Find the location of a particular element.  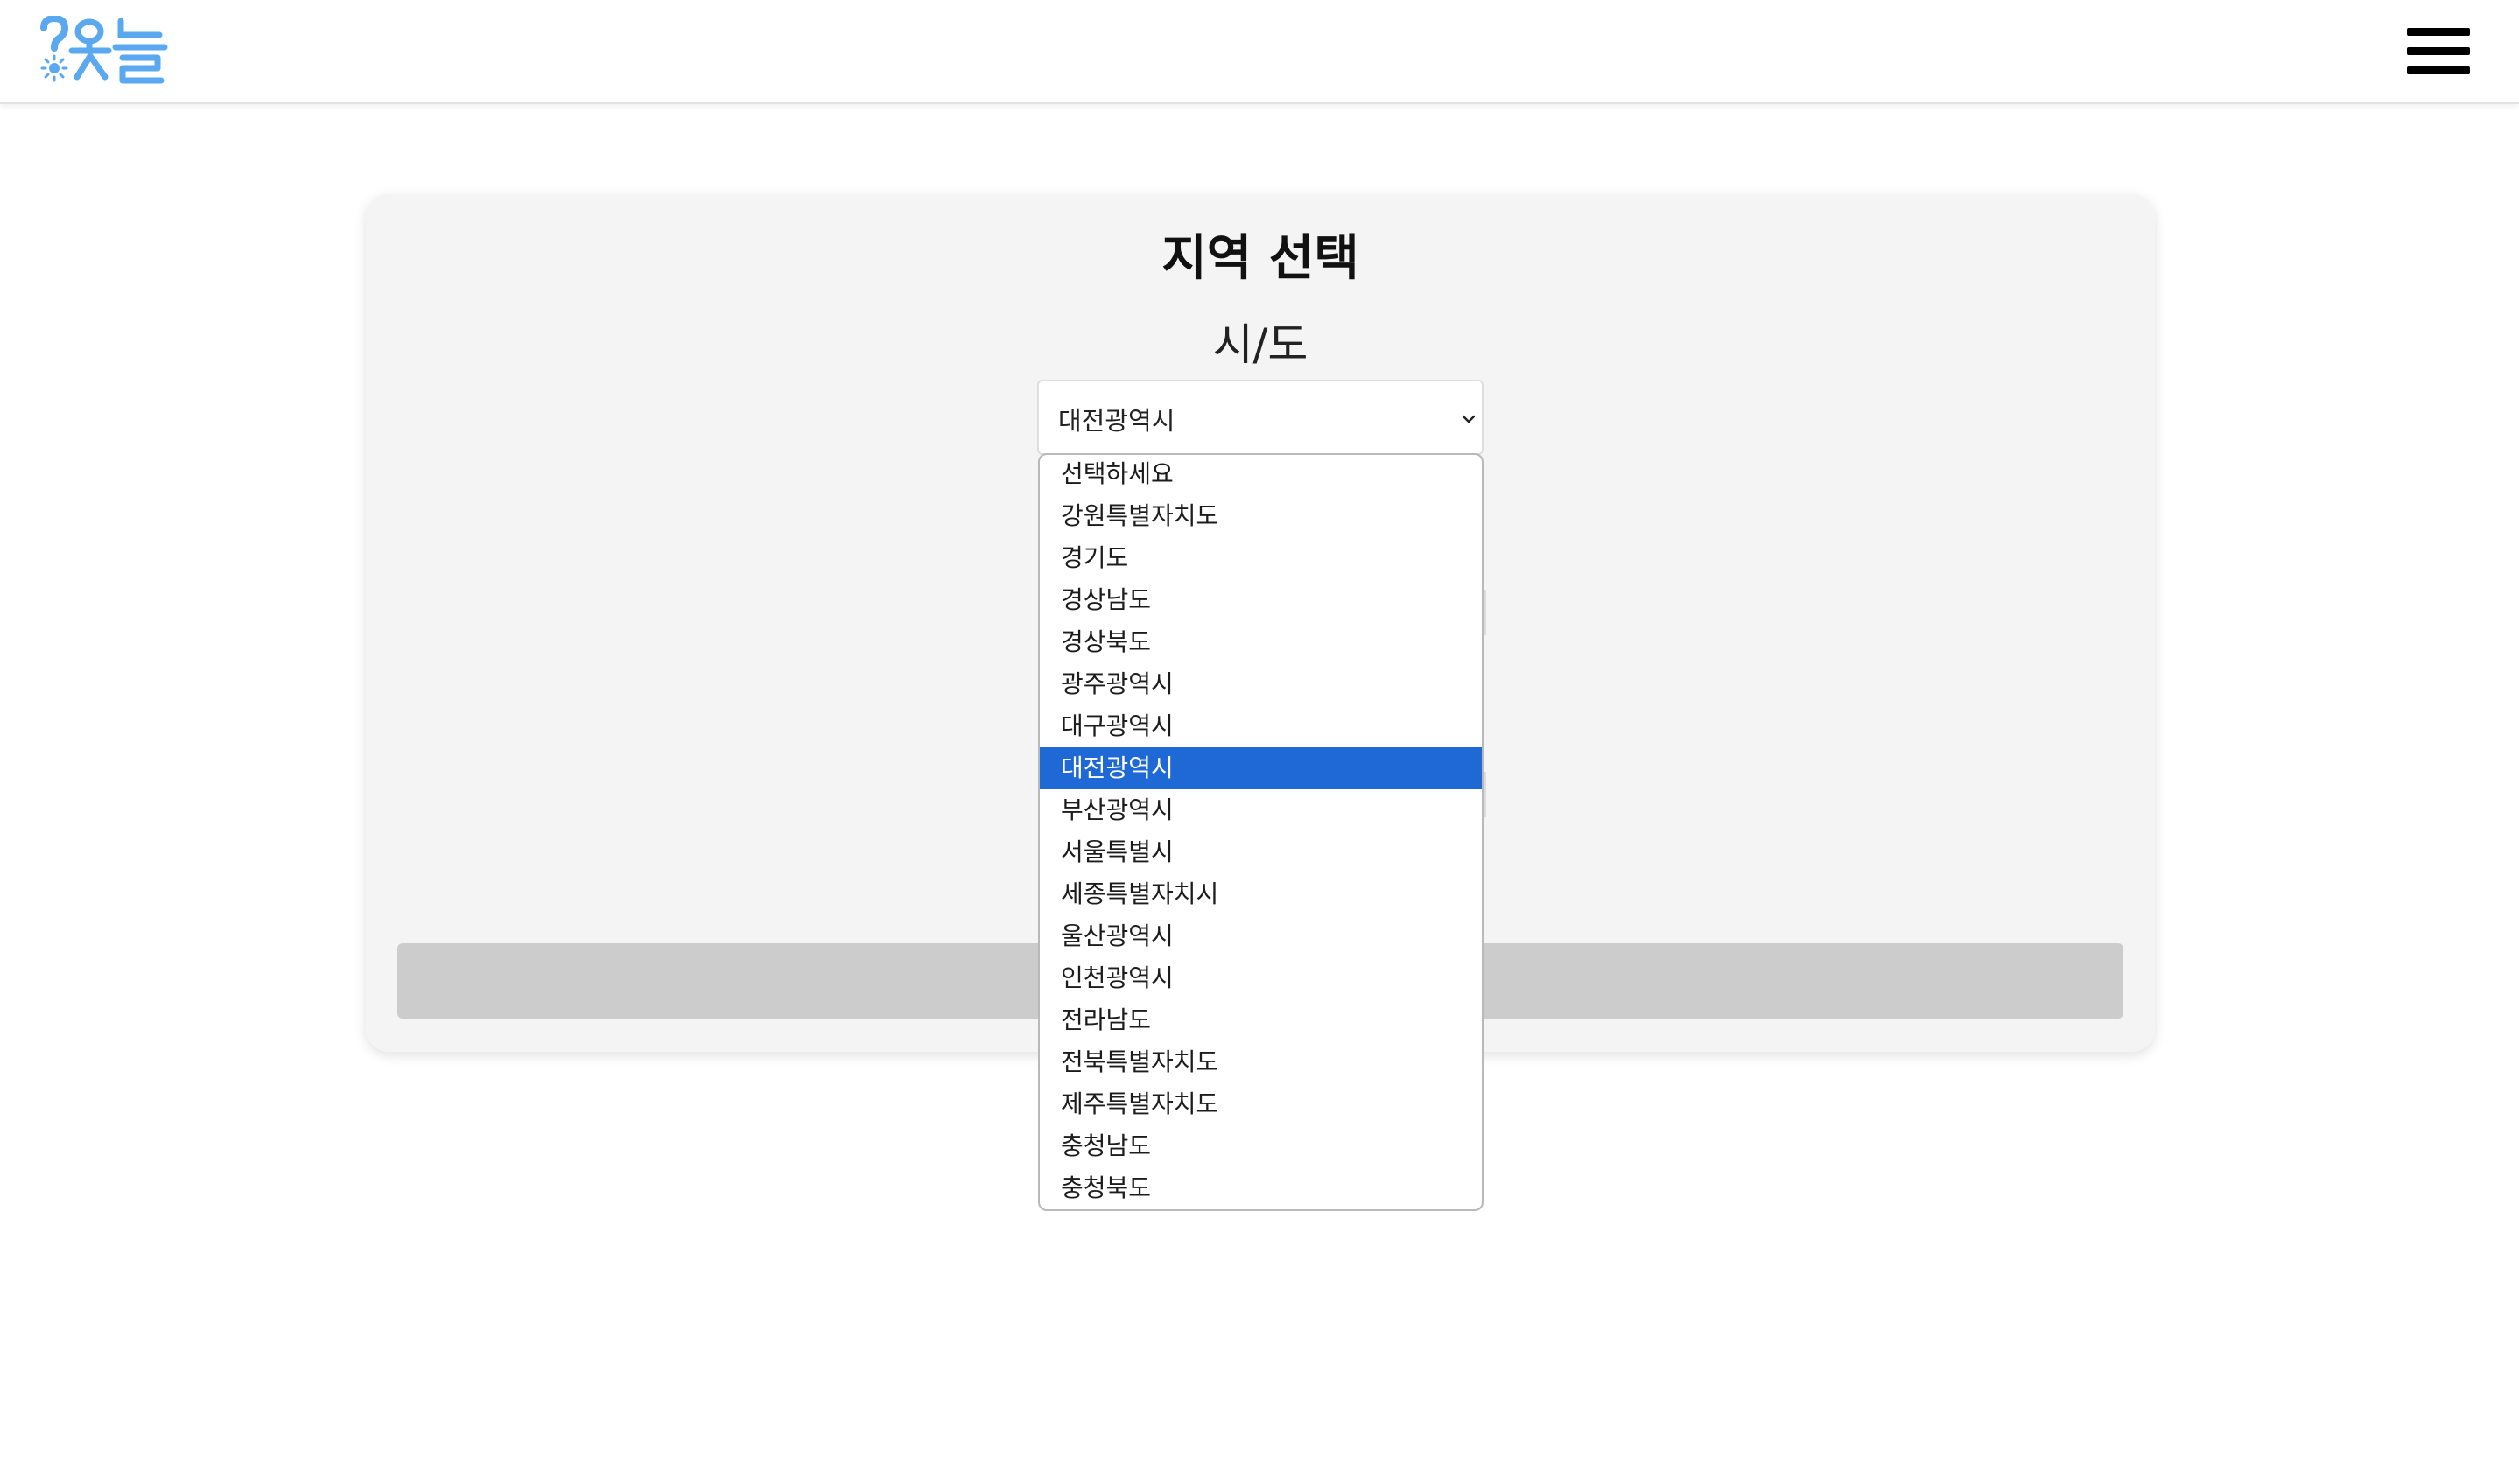

dropdown-option: 충청북도 is located at coordinates (1261, 1188).